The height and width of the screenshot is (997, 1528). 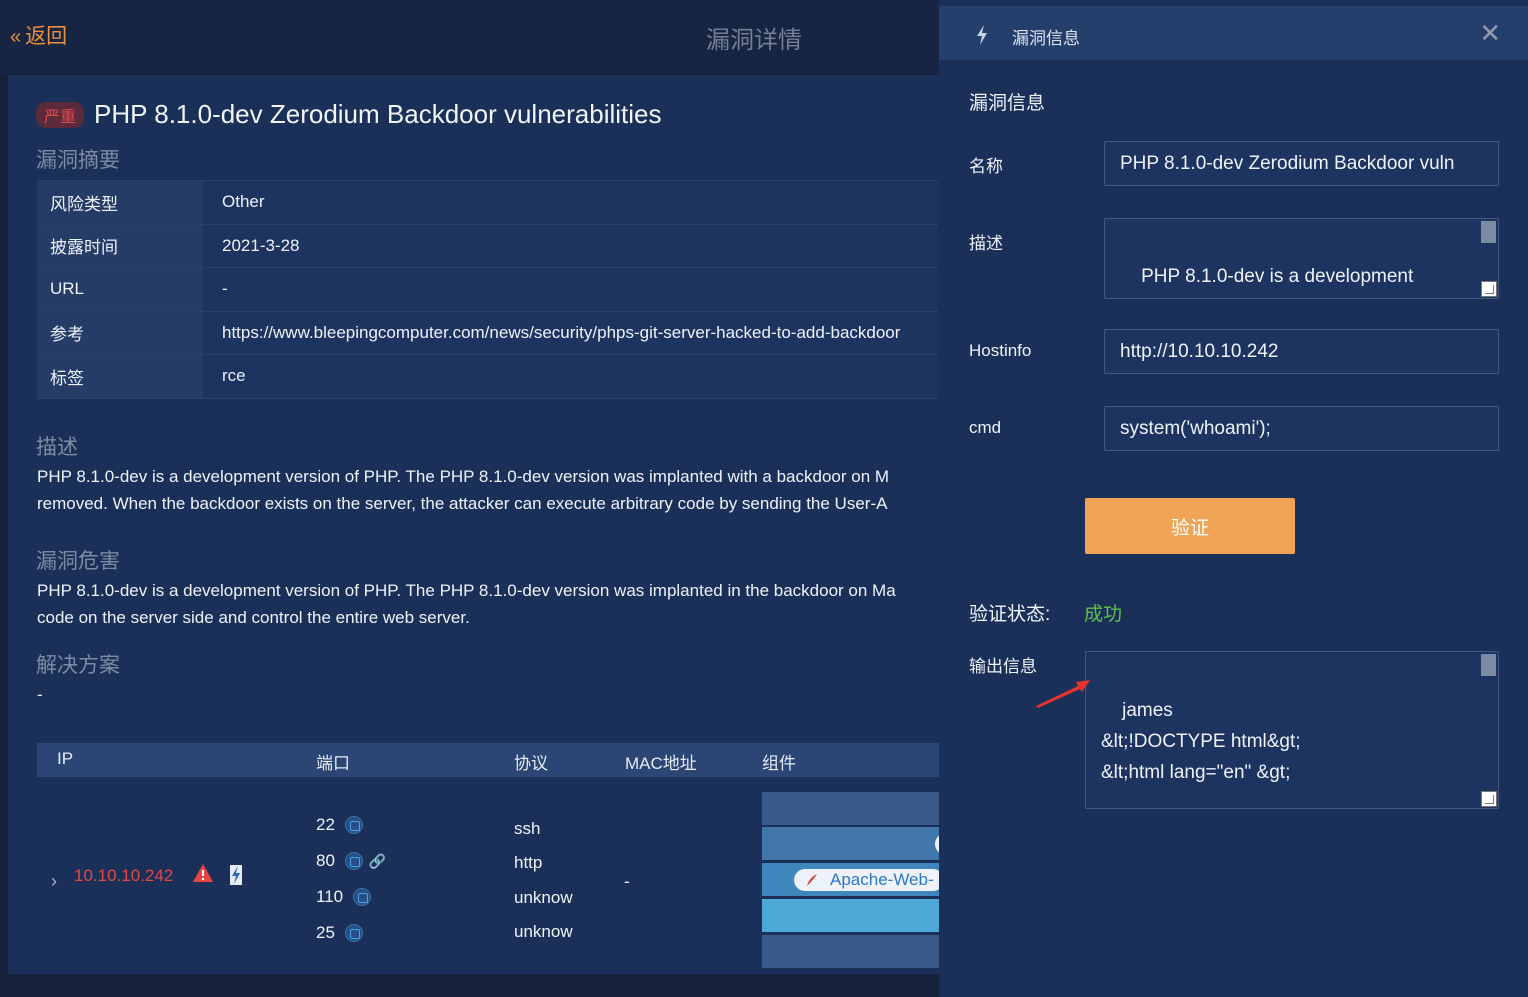 What do you see at coordinates (985, 427) in the screenshot?
I see `cmd-label: cmd` at bounding box center [985, 427].